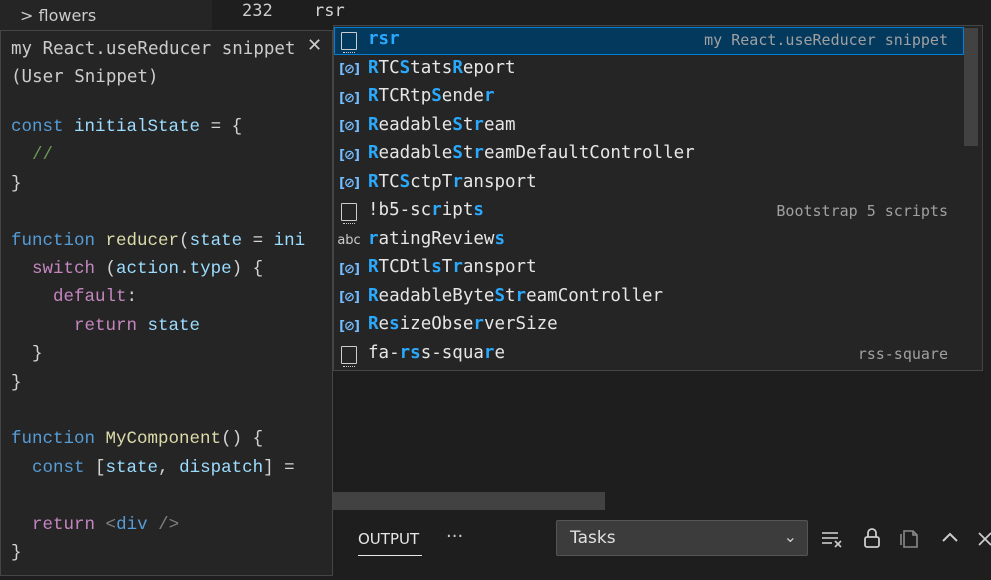  I want to click on active-tab-indicator, so click(390, 555).